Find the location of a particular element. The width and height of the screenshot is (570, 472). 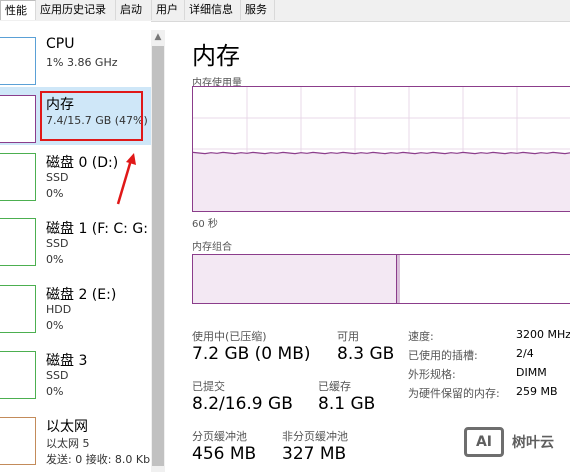

tab-users: 用户 is located at coordinates (168, 10).